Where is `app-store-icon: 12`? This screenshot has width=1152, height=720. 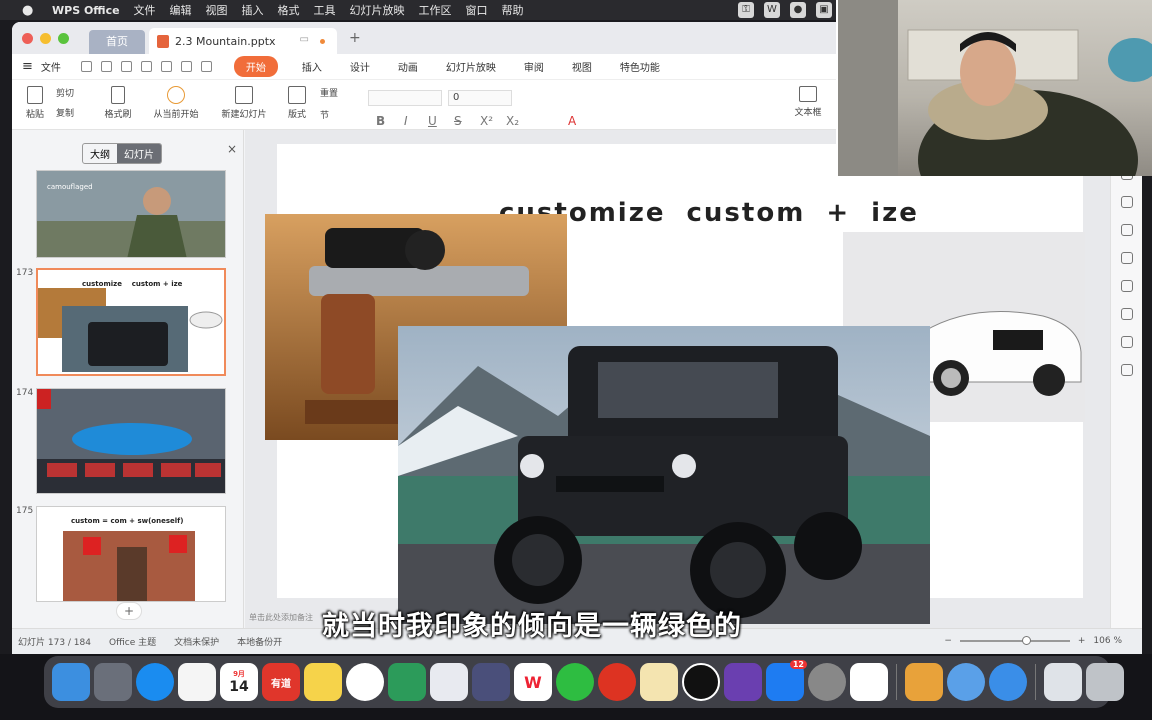 app-store-icon: 12 is located at coordinates (786, 680).